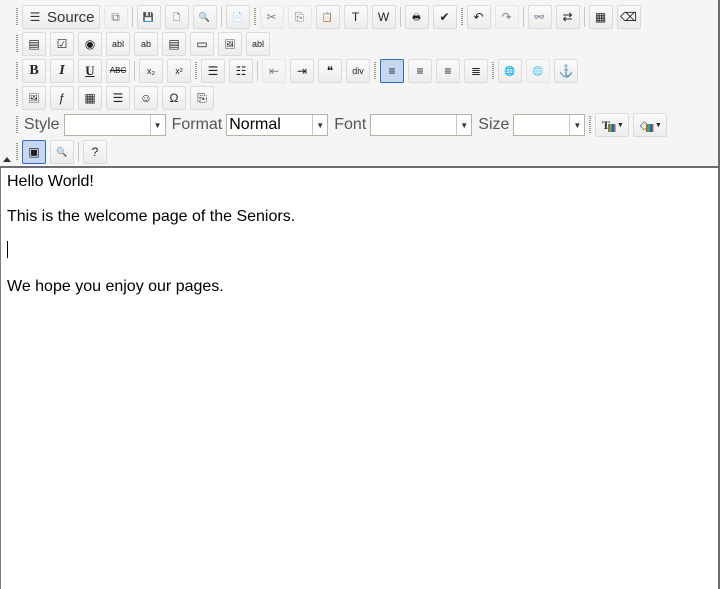  I want to click on form-button: ▤, so click(34, 44).